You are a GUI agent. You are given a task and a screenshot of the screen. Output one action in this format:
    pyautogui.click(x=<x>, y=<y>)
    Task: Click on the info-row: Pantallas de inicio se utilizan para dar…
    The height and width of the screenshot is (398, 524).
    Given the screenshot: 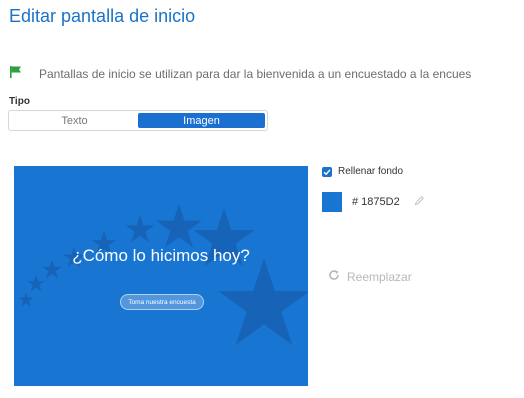 What is the action you would take?
    pyautogui.click(x=264, y=74)
    